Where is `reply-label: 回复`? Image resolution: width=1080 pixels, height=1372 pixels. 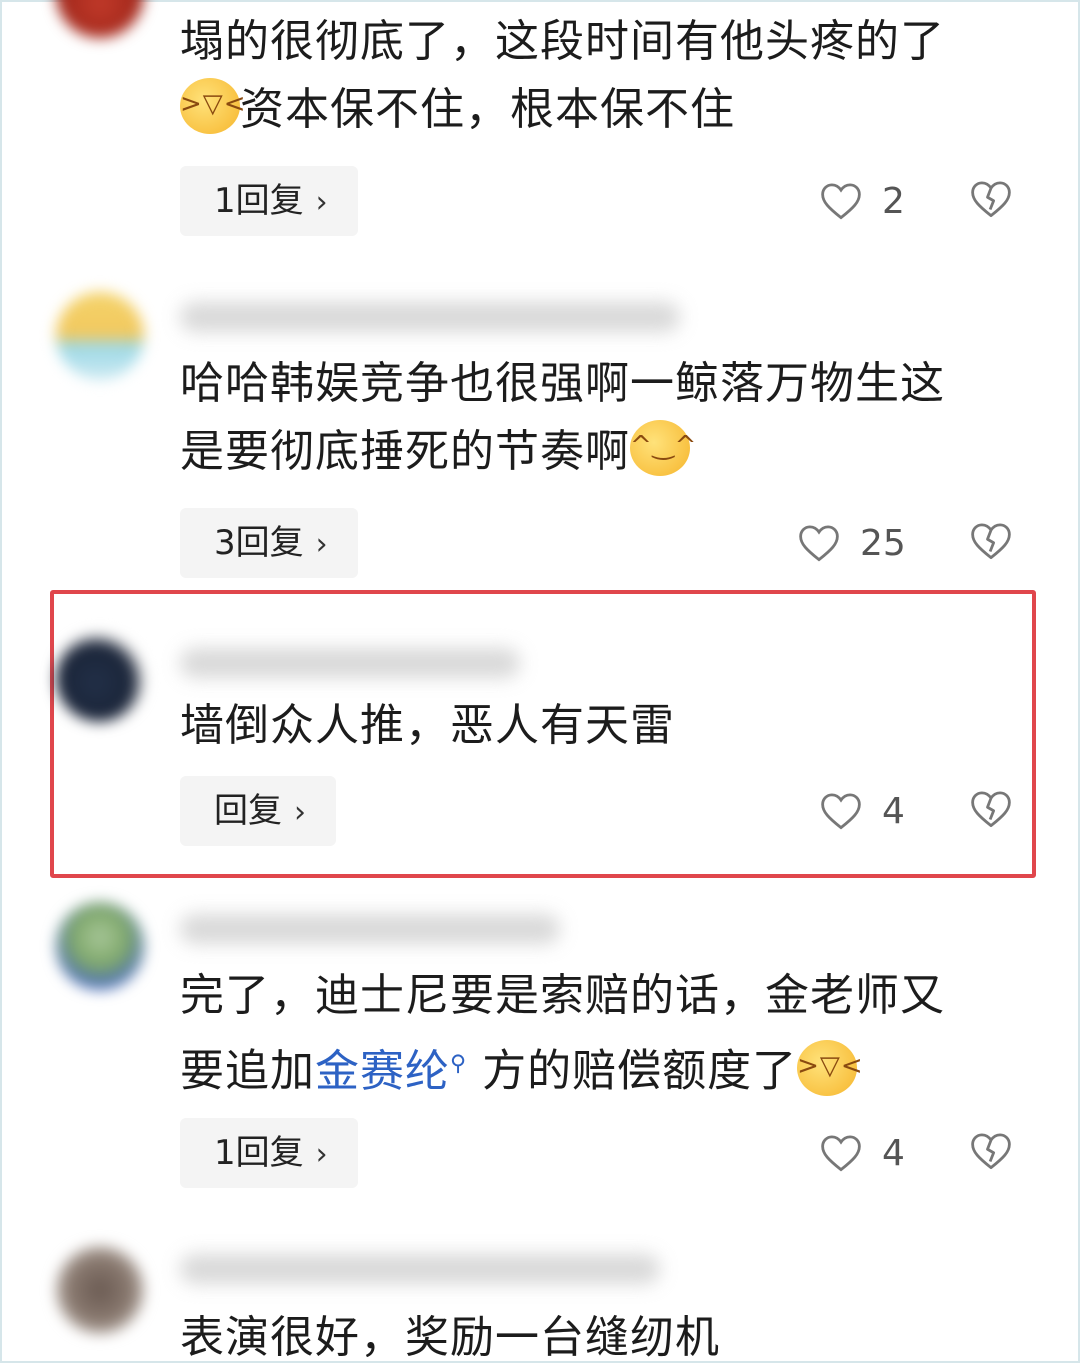 reply-label: 回复 is located at coordinates (248, 811).